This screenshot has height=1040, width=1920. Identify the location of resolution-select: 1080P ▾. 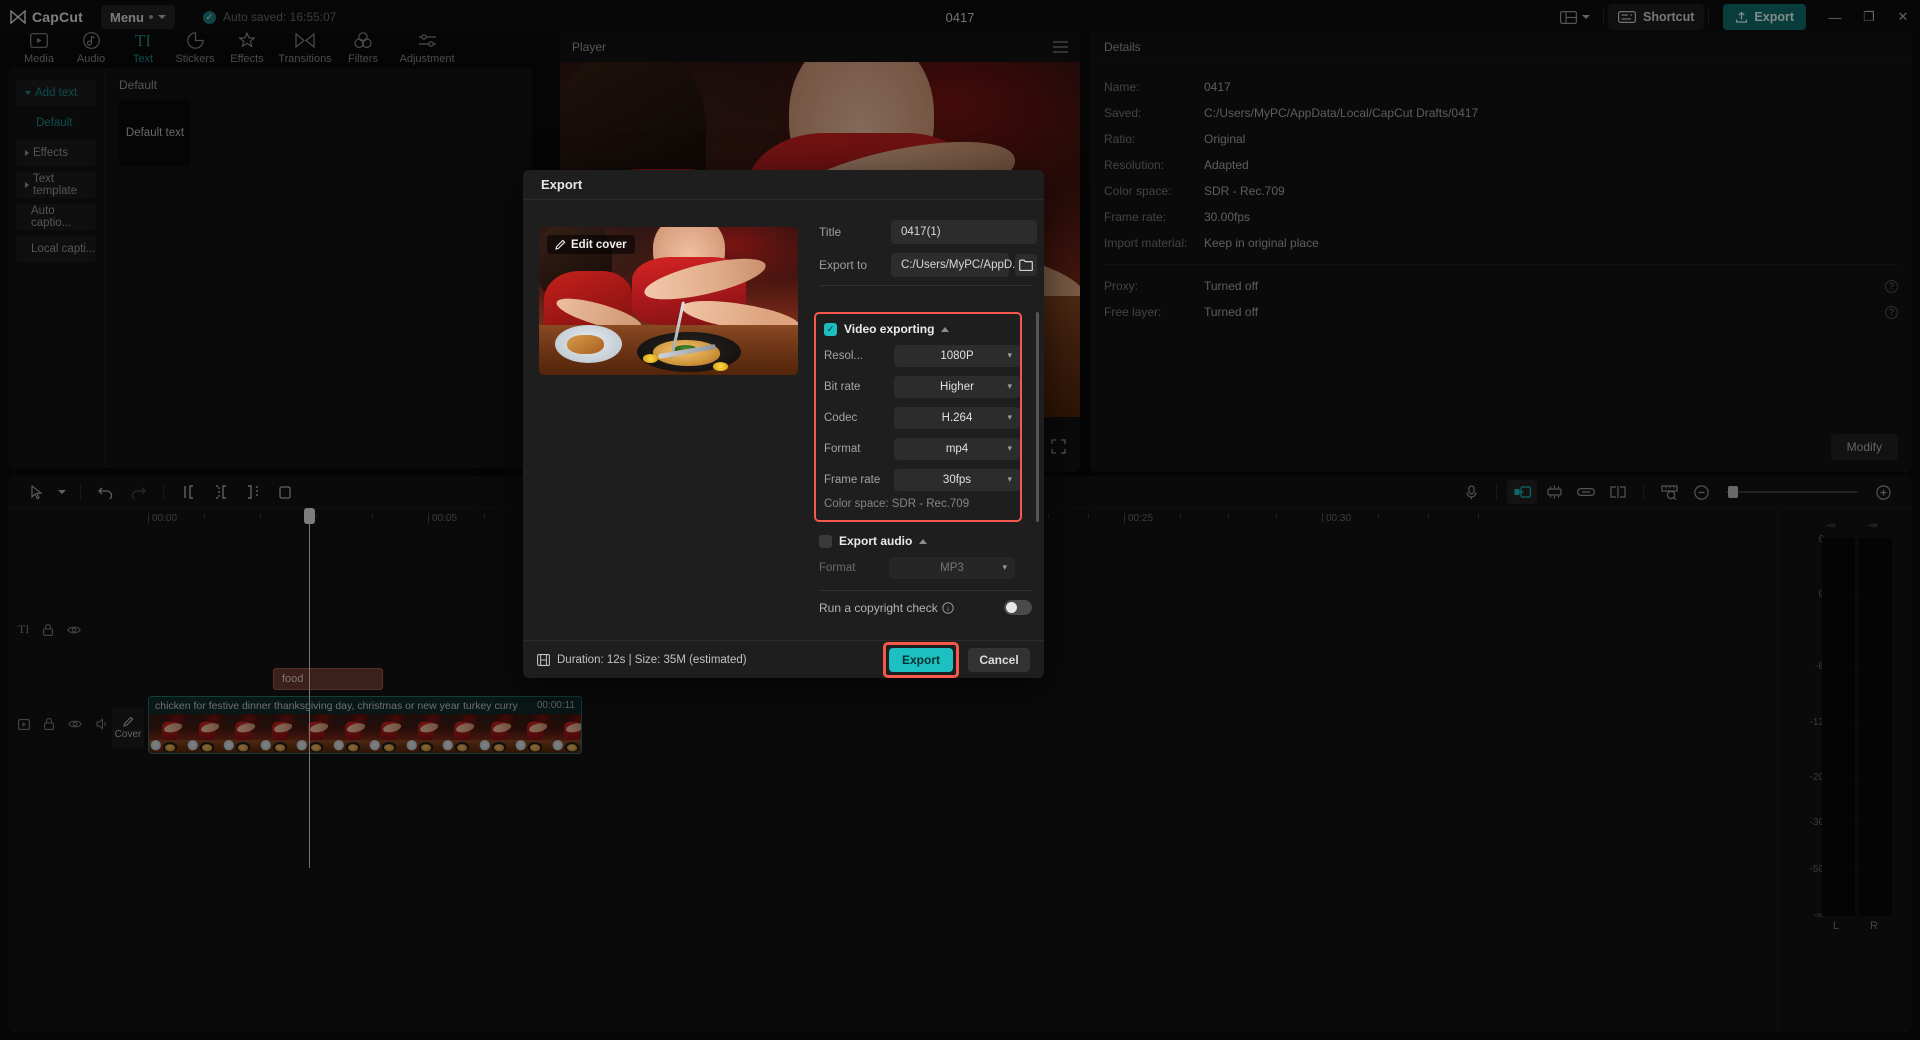
(957, 355).